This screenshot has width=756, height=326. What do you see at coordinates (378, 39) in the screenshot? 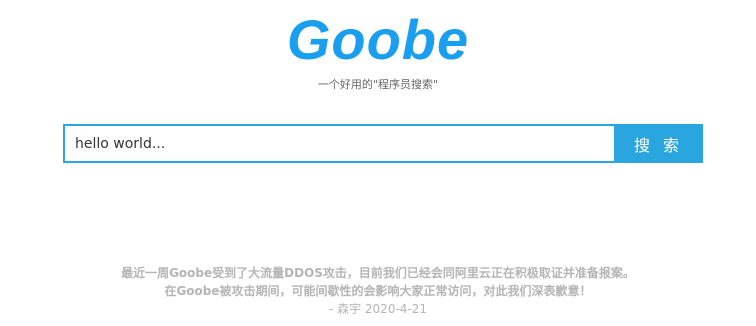
I see `goobe-logo: Goobe` at bounding box center [378, 39].